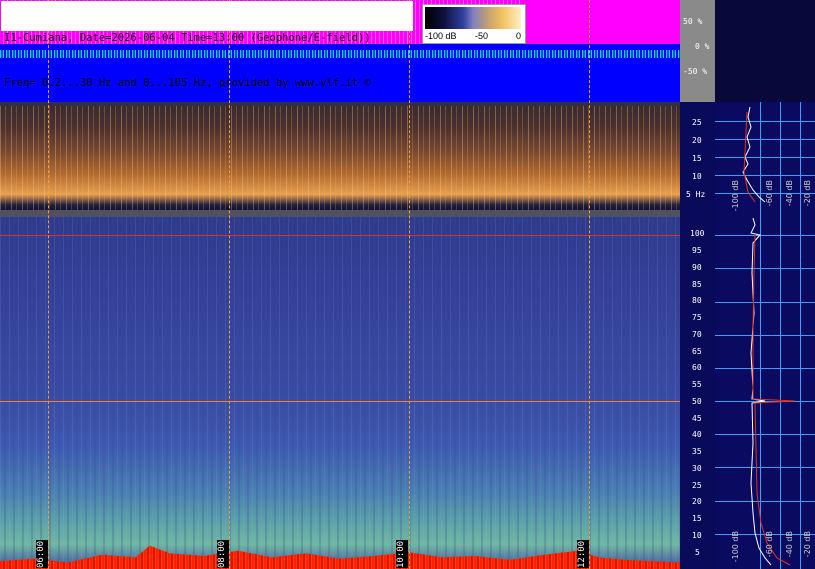 This screenshot has height=569, width=815. Describe the element at coordinates (697, 468) in the screenshot. I see `high-freq-tick: 30` at that location.